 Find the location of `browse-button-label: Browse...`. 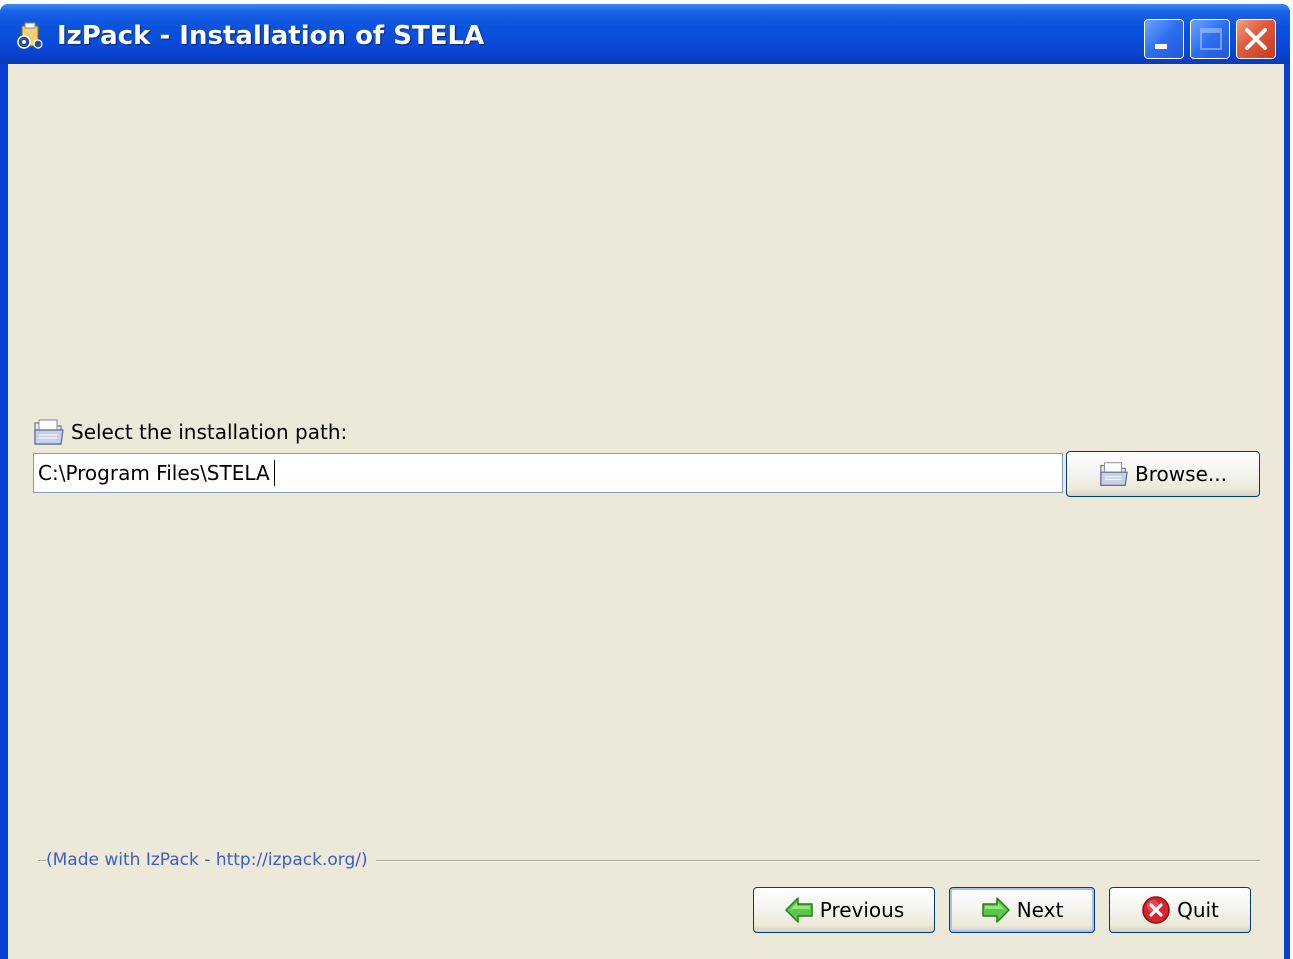

browse-button-label: Browse... is located at coordinates (1181, 474).